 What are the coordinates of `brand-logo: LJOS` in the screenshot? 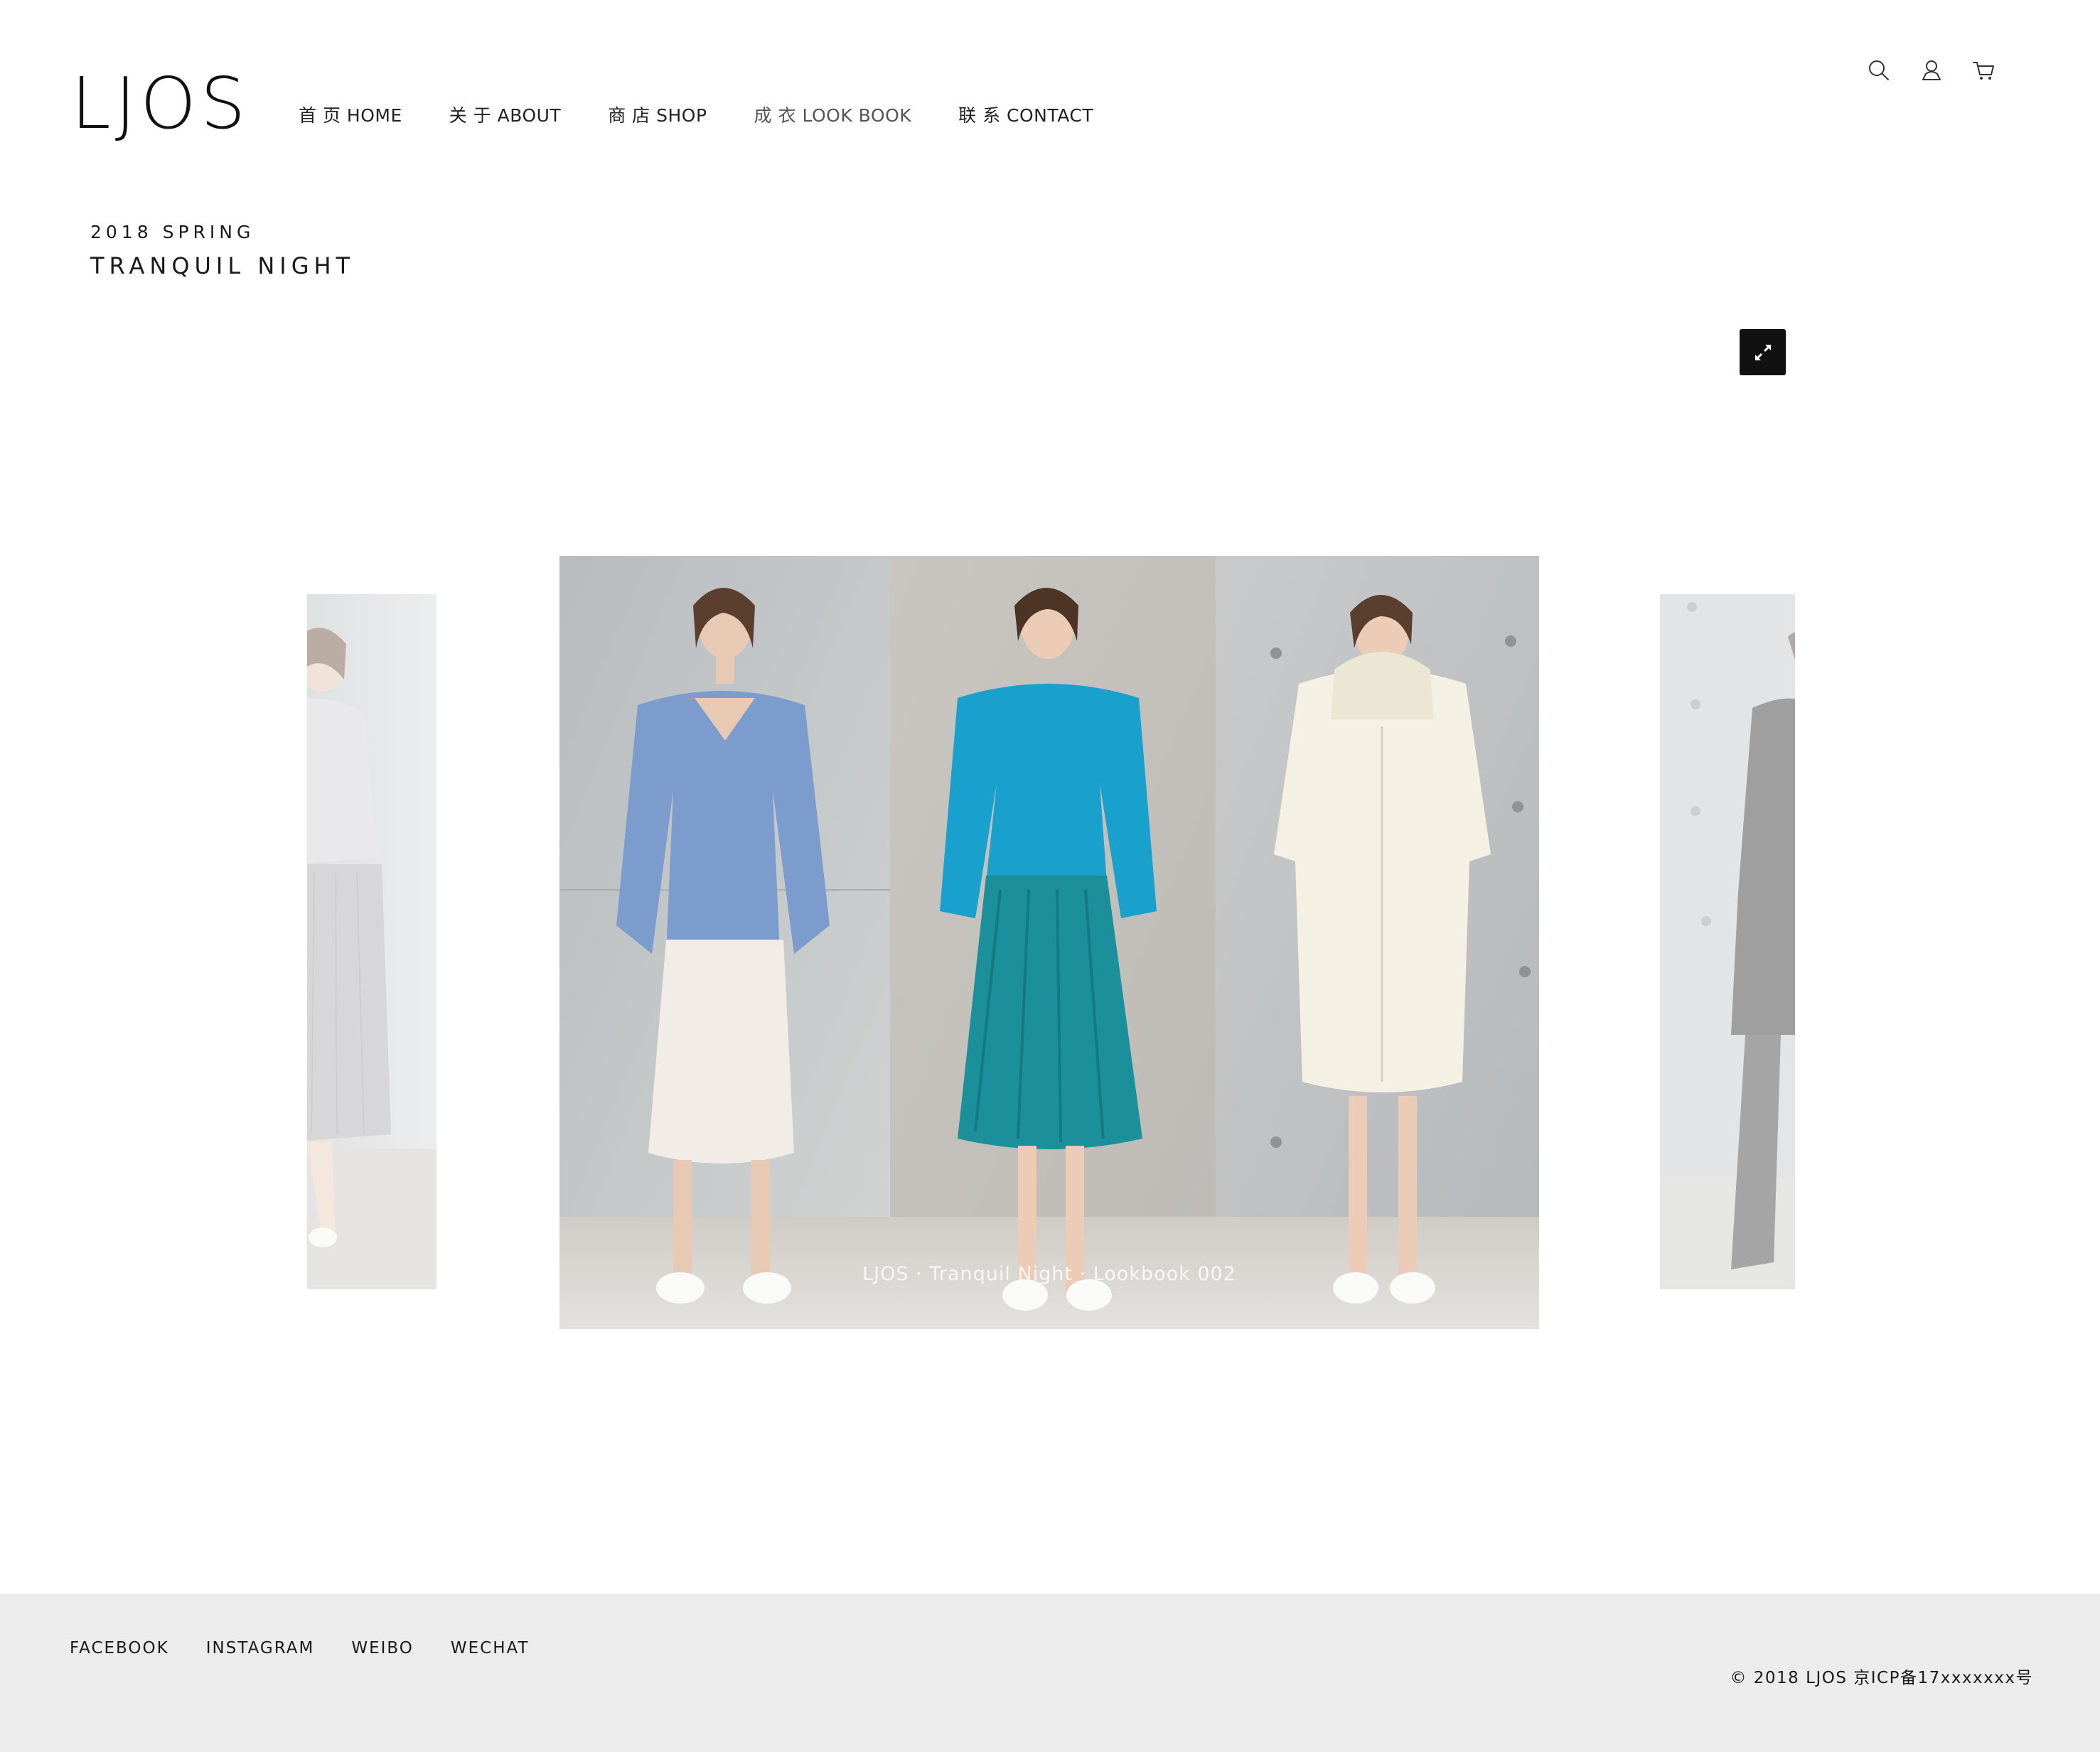 It's located at (160, 103).